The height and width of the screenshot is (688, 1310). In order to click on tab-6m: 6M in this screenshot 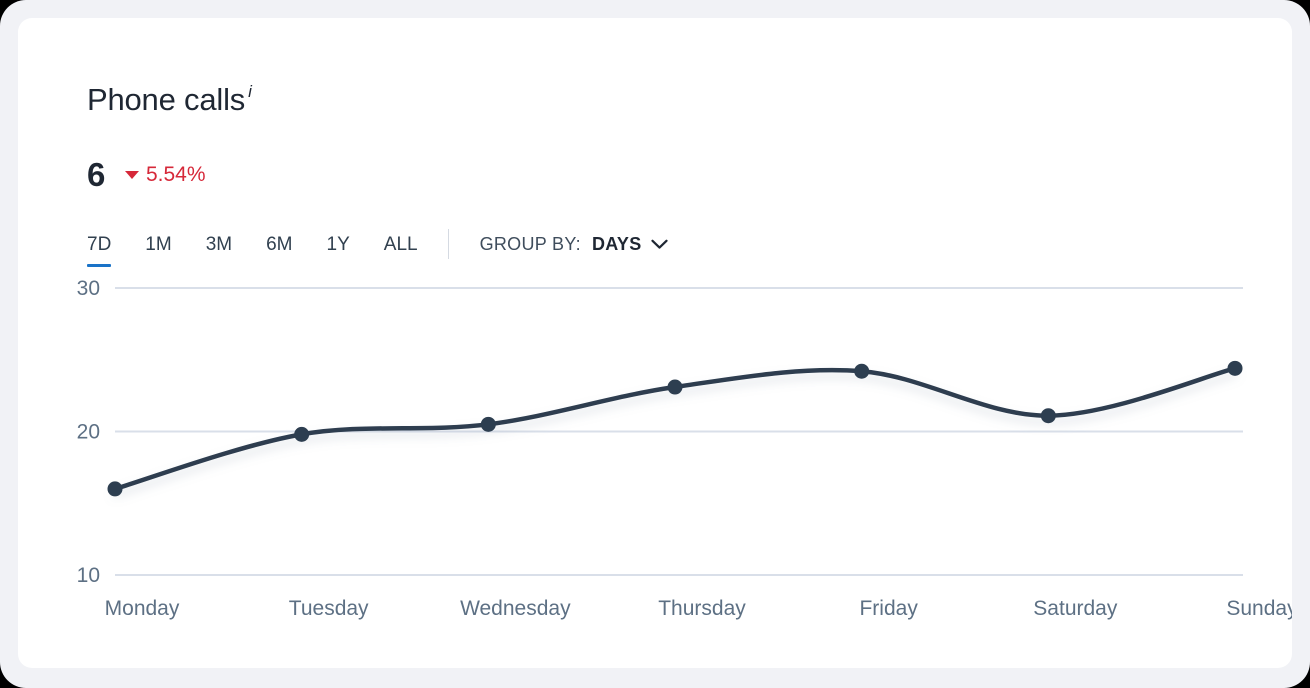, I will do `click(279, 252)`.